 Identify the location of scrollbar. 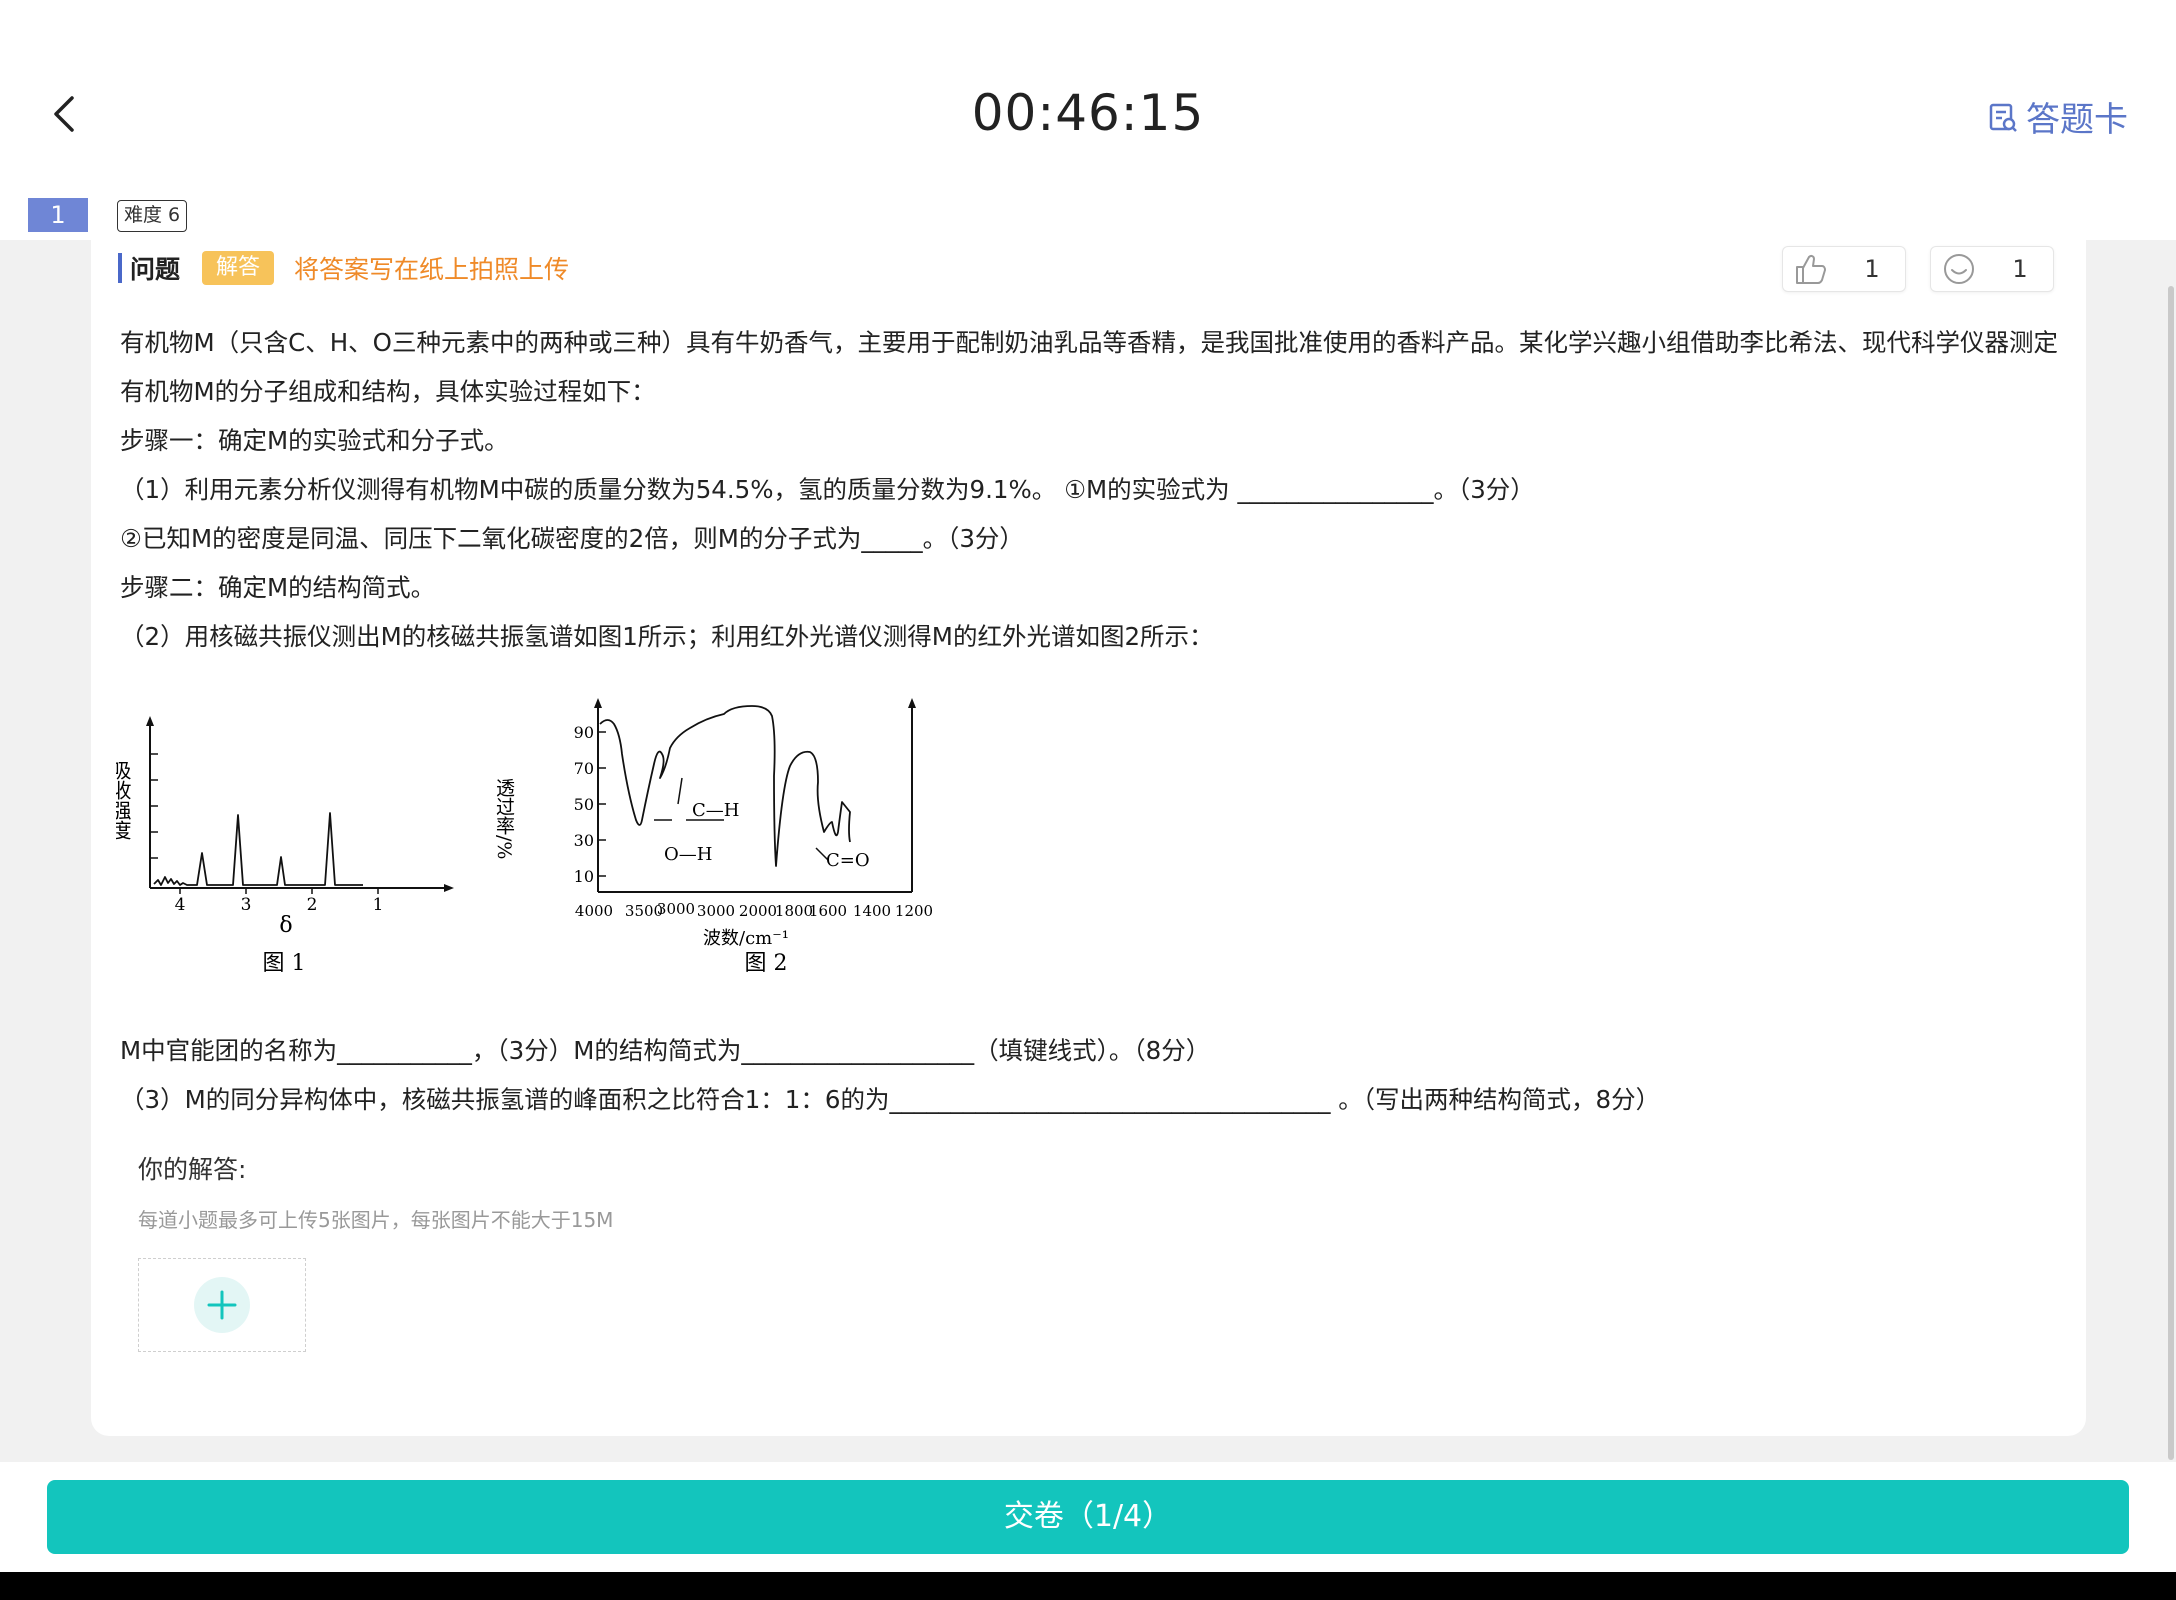
(2171, 873).